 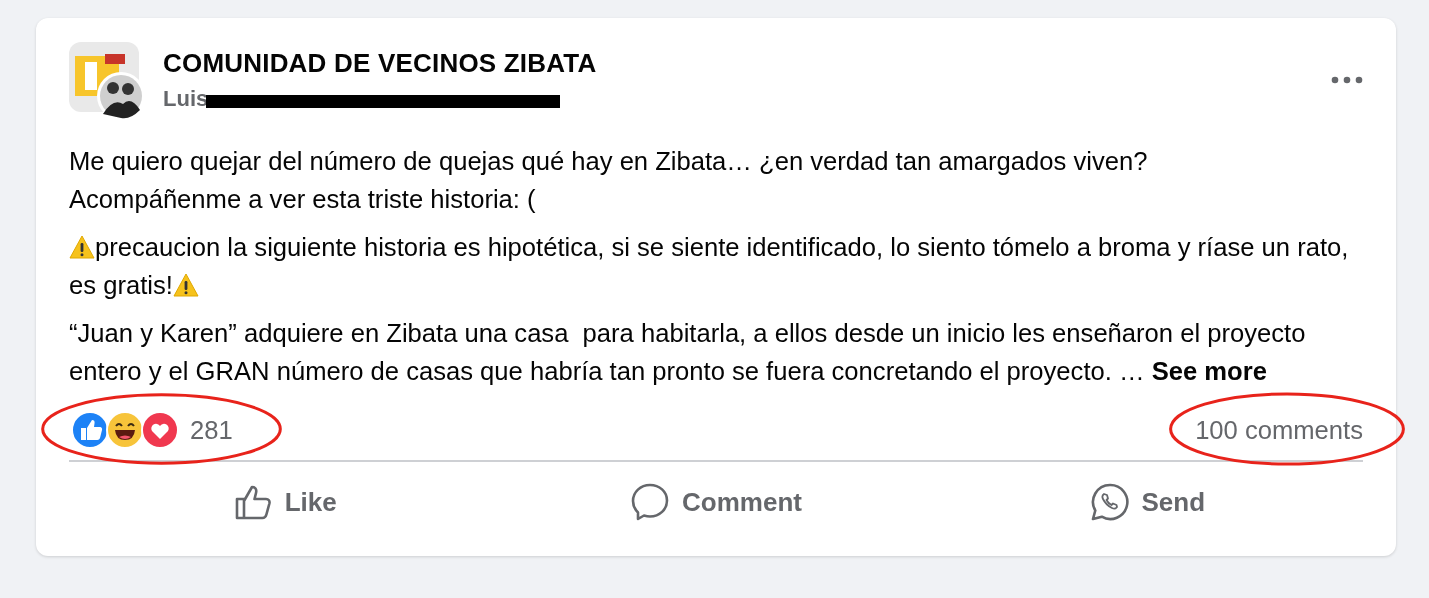 I want to click on comment-button: Comment, so click(x=716, y=502).